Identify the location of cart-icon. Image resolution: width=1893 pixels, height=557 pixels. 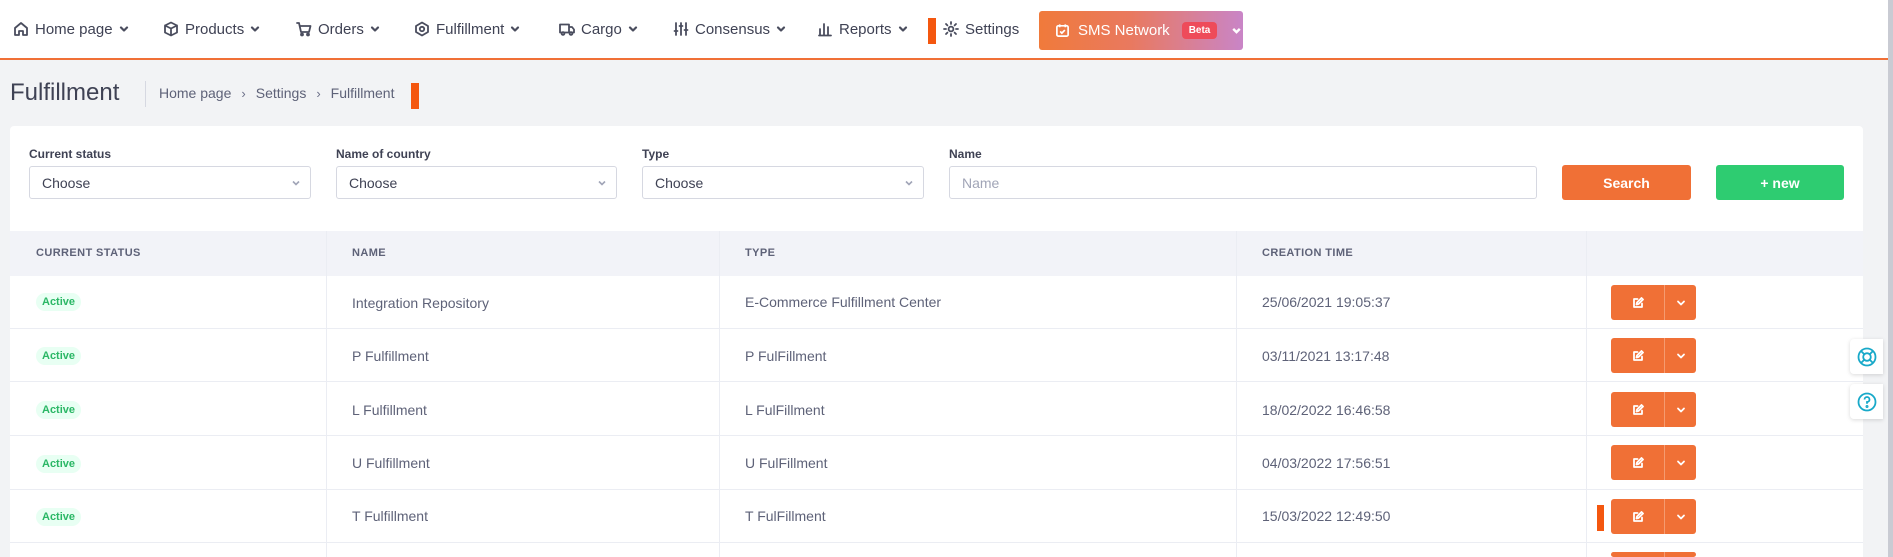
(304, 29).